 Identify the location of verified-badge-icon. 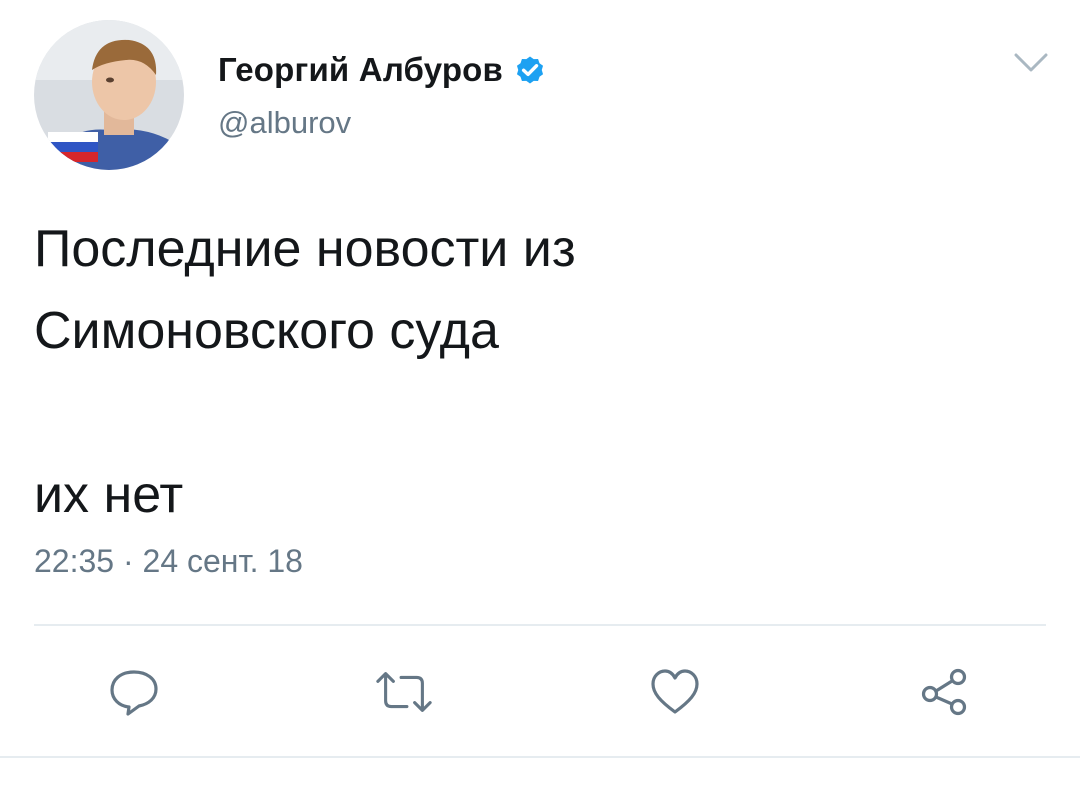
(530, 70).